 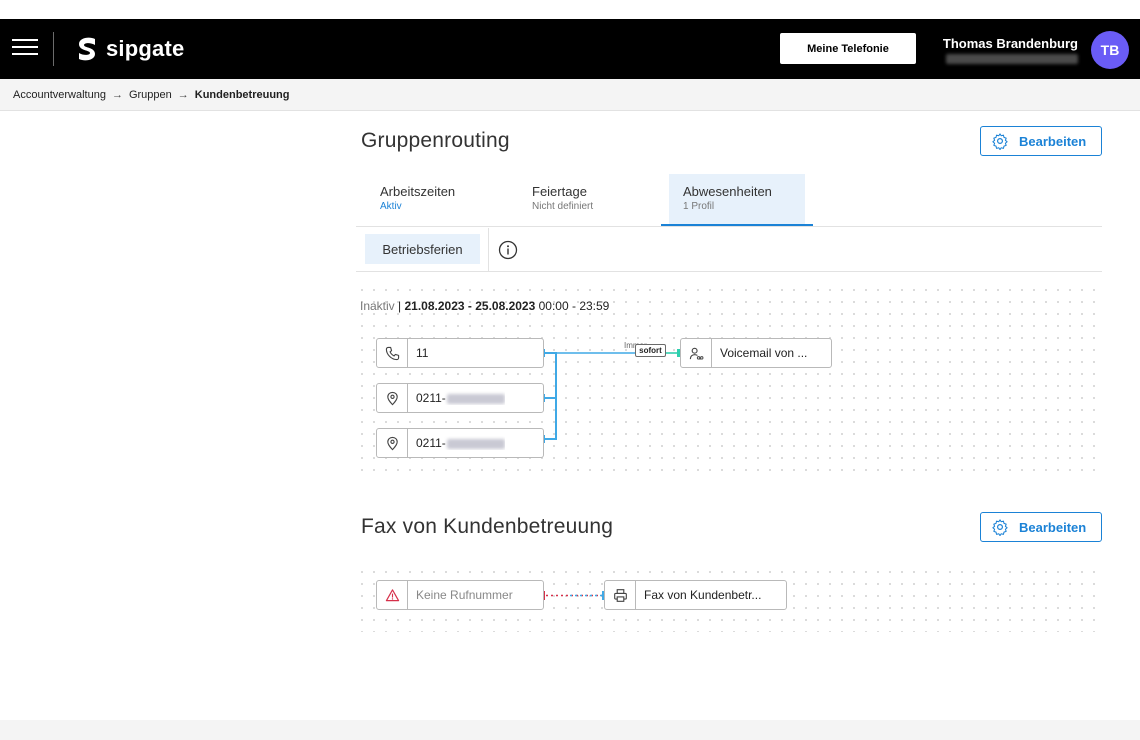 I want to click on source-node-location-2: 0211-, so click(x=460, y=443).